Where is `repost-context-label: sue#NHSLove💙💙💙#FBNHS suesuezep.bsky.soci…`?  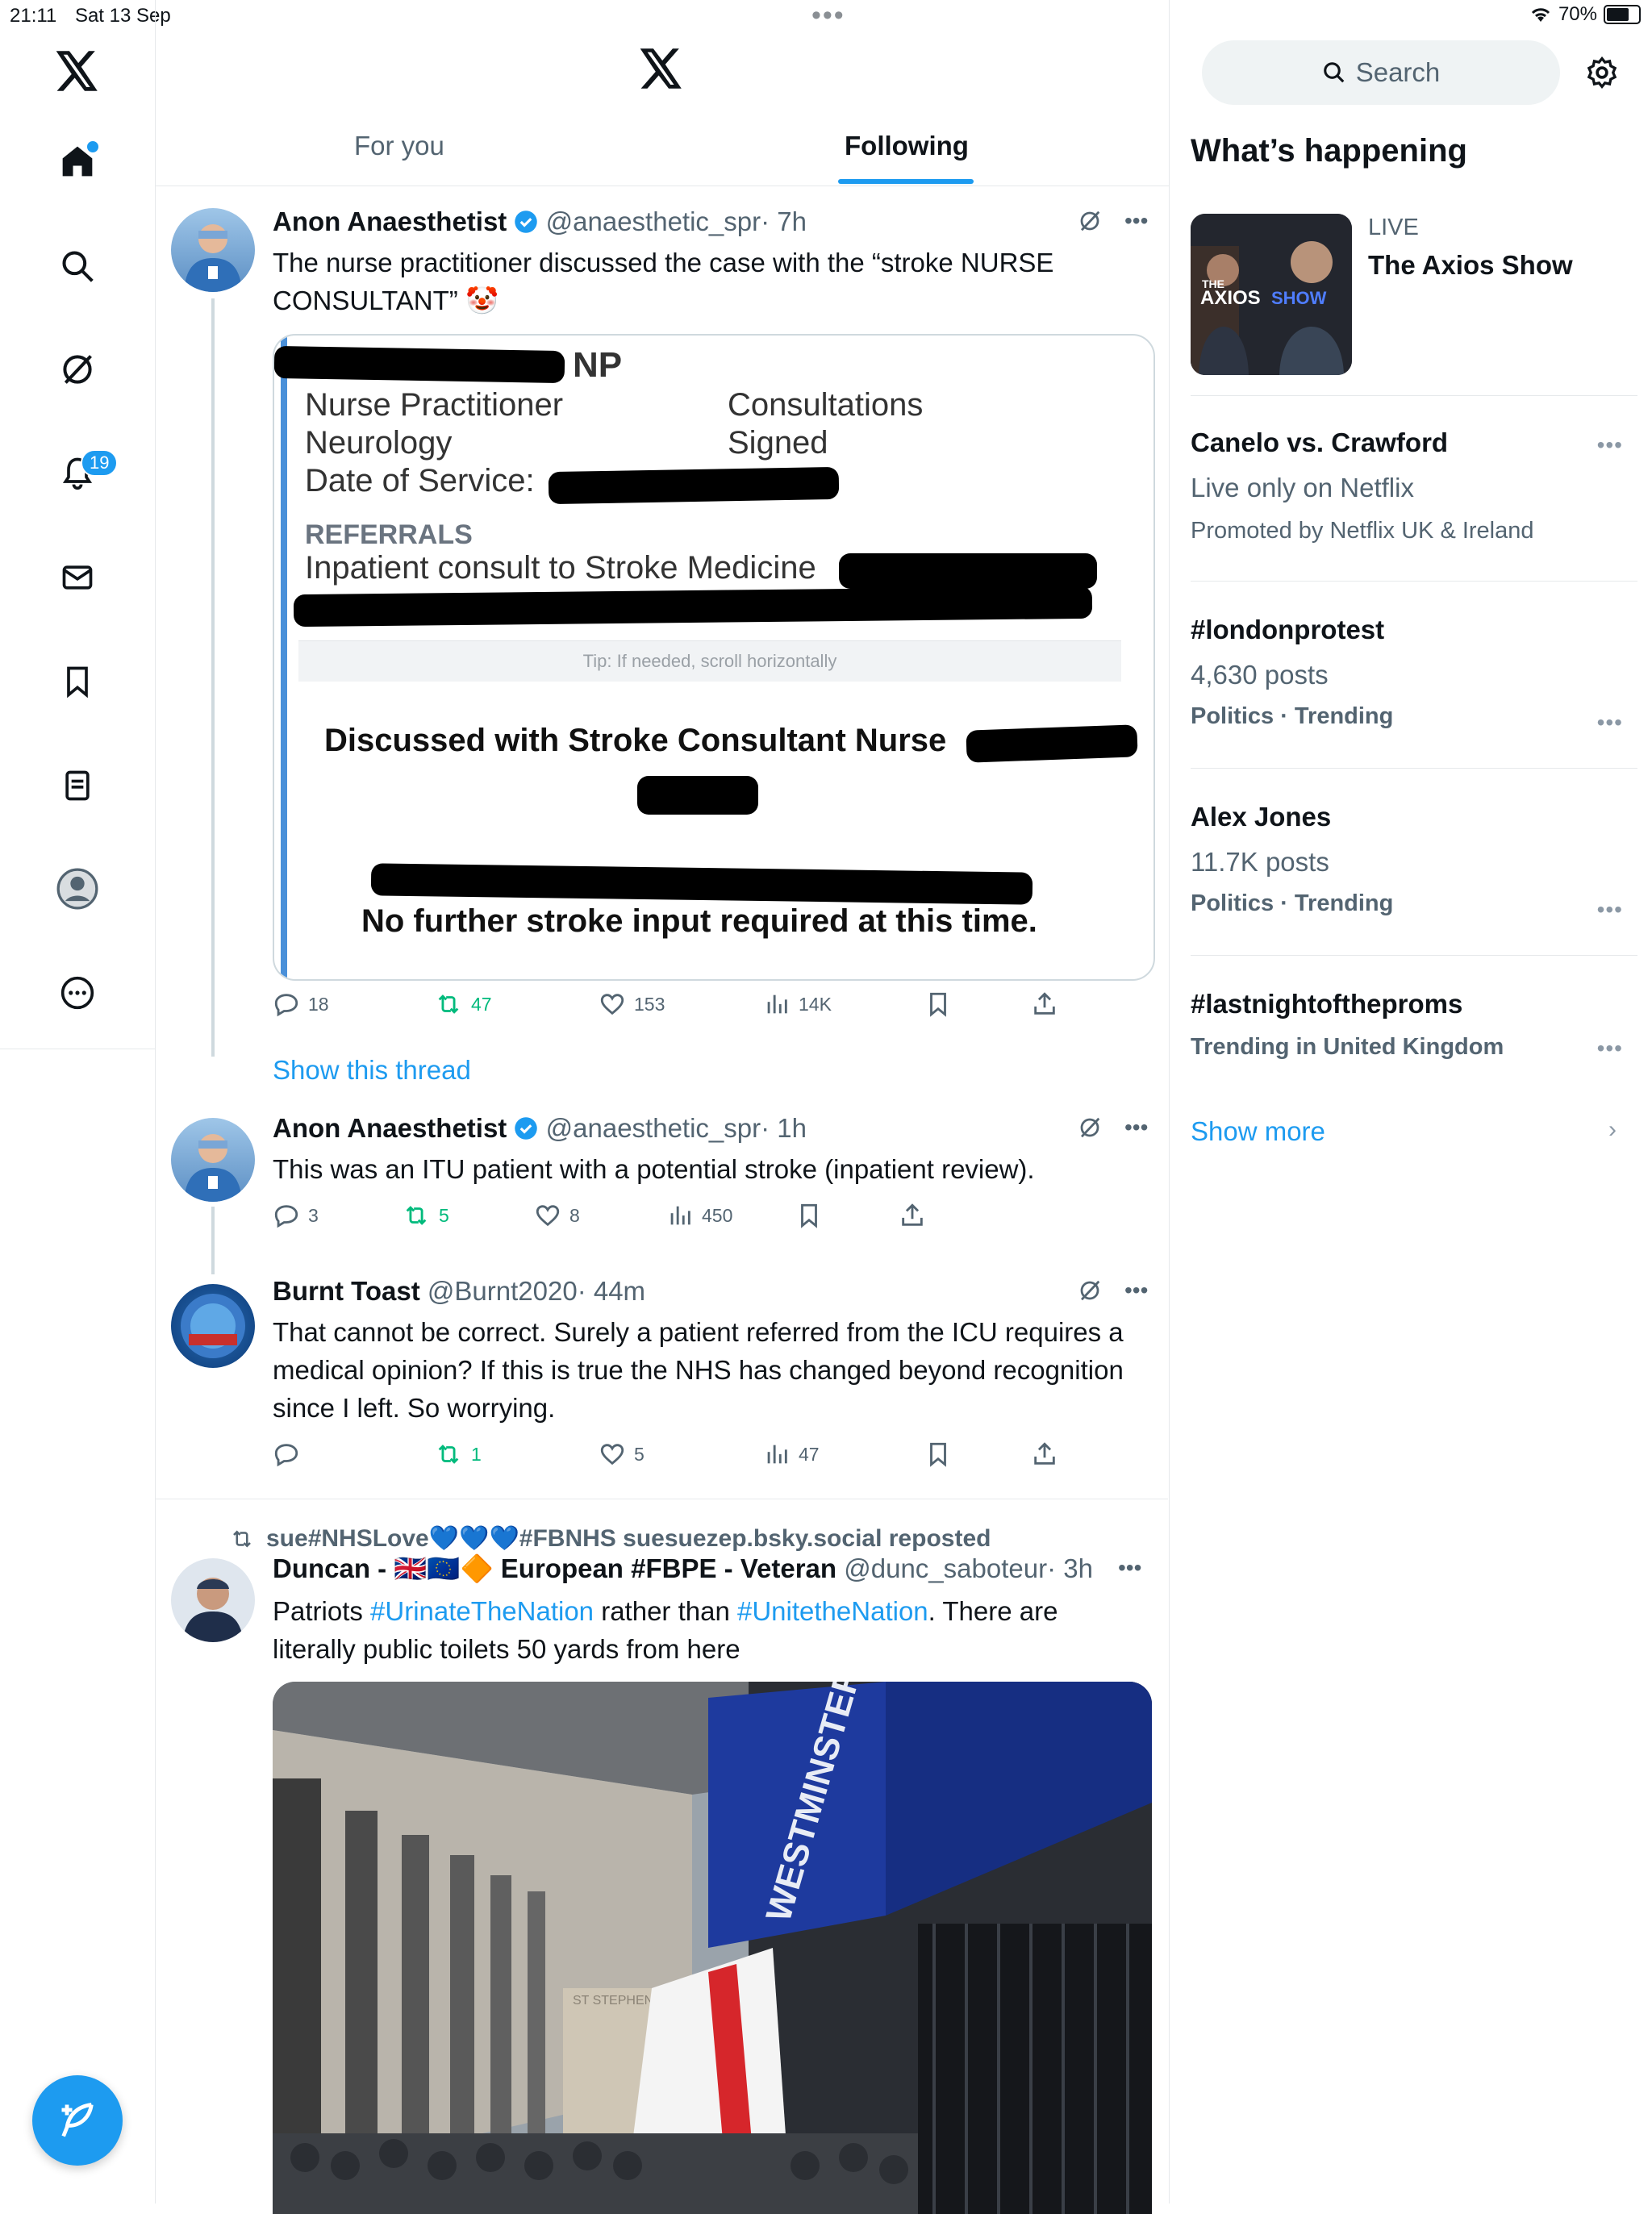
repost-context-label: sue#NHSLove💙💙💙#FBNHS suesuezep.bsky.soci… is located at coordinates (628, 1538).